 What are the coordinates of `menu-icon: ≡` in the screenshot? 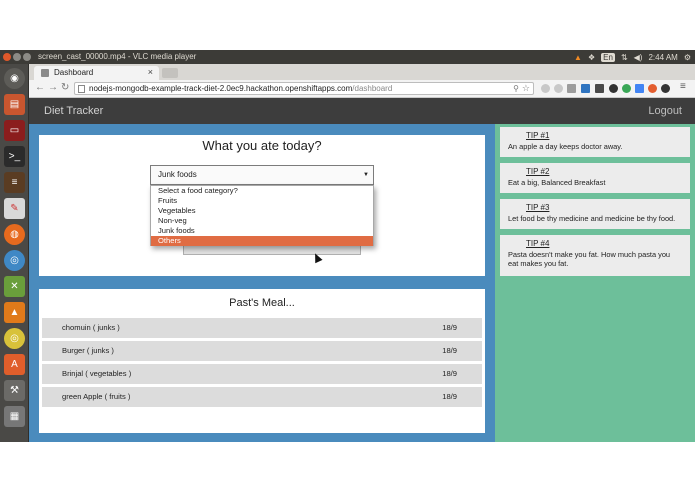 It's located at (683, 86).